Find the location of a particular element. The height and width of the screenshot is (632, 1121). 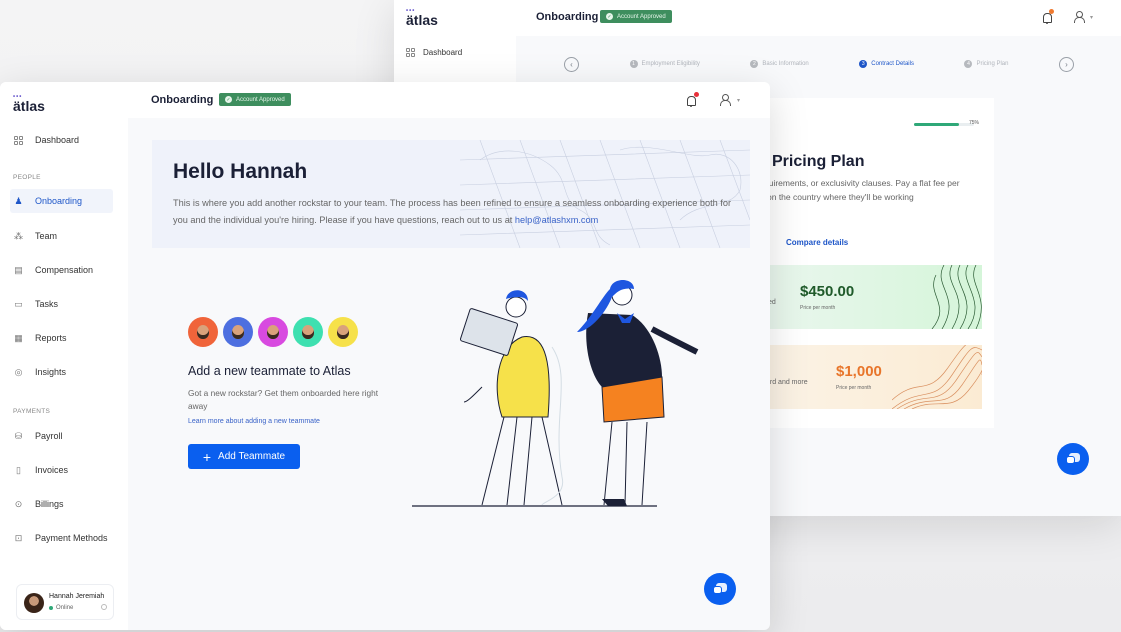

plan-option-premium: ard and more $1,000 Price per month is located at coordinates (873, 377).